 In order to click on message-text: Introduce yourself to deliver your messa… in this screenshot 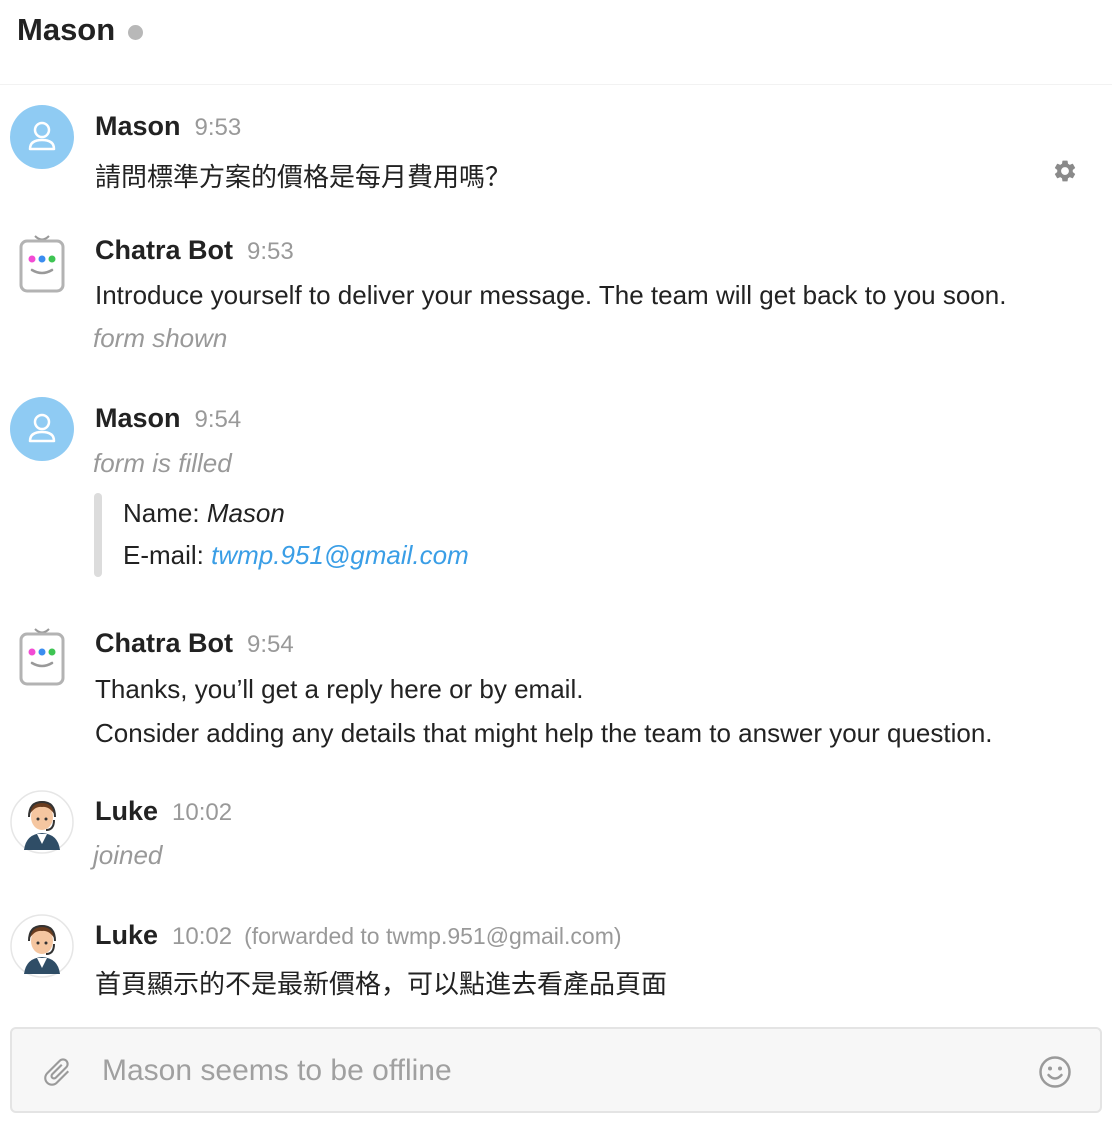, I will do `click(551, 295)`.